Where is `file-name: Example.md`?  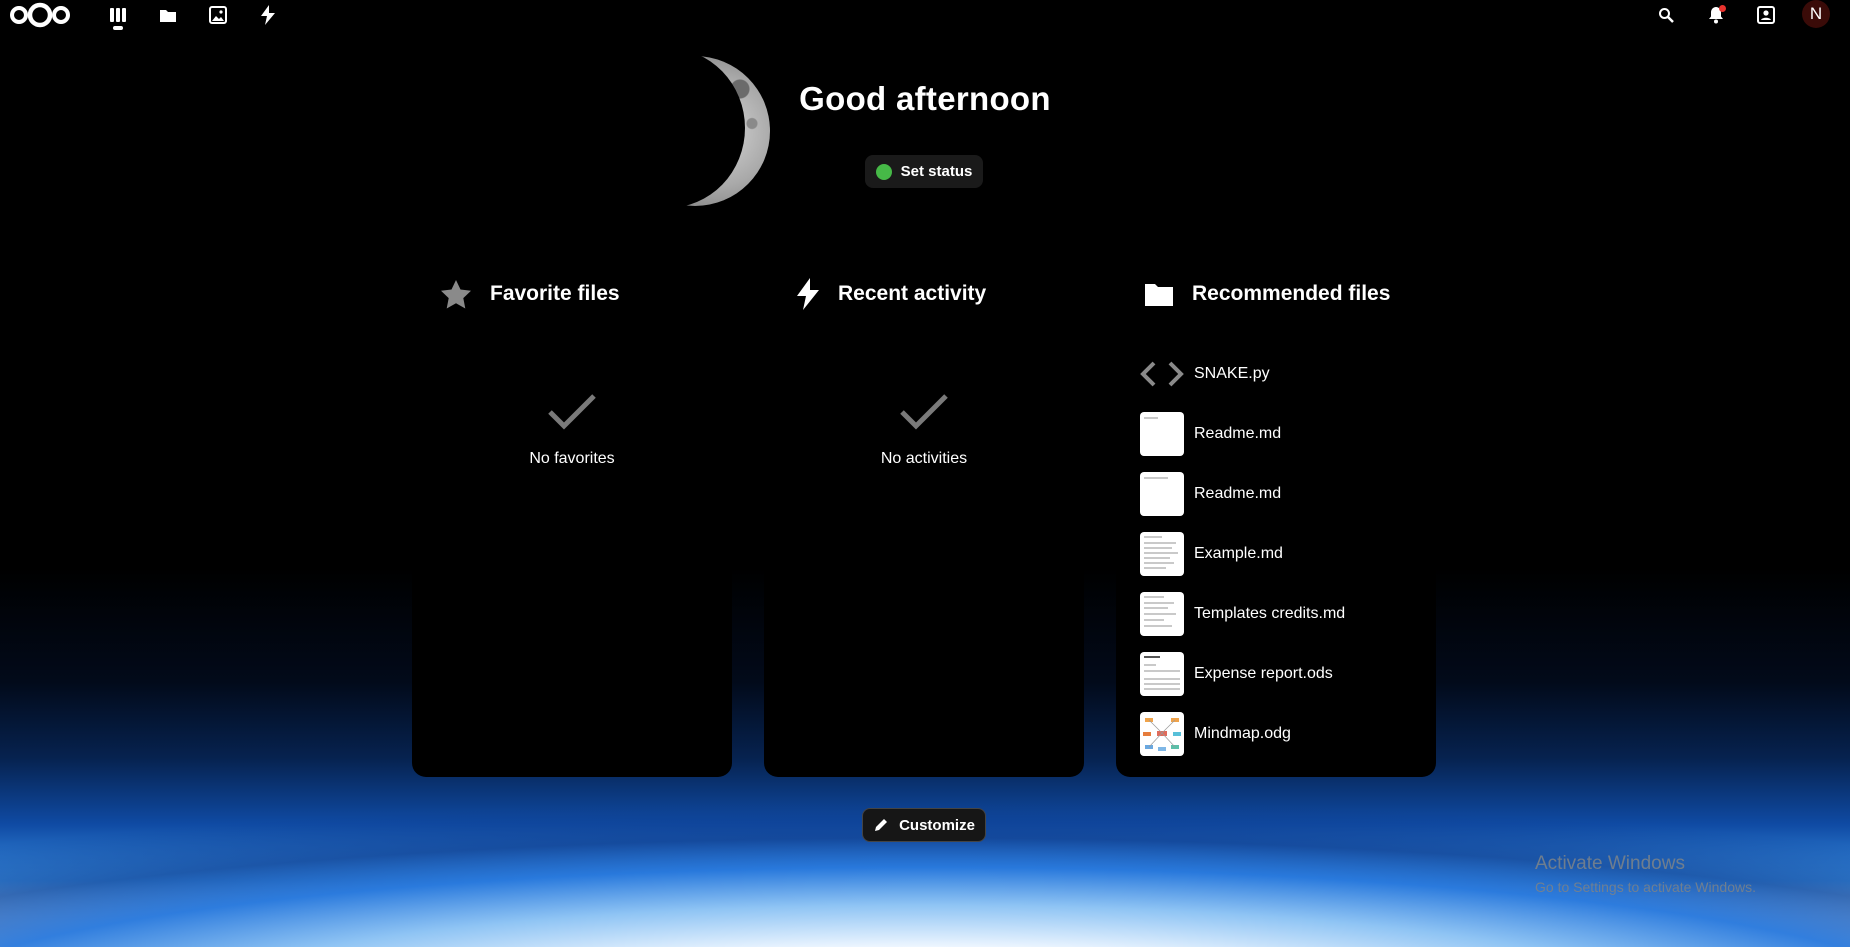 file-name: Example.md is located at coordinates (1238, 553).